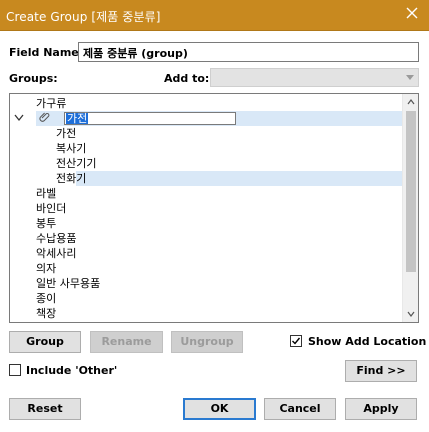 This screenshot has width=429, height=432. Describe the element at coordinates (77, 118) in the screenshot. I see `rename-edit-text: 가전` at that location.